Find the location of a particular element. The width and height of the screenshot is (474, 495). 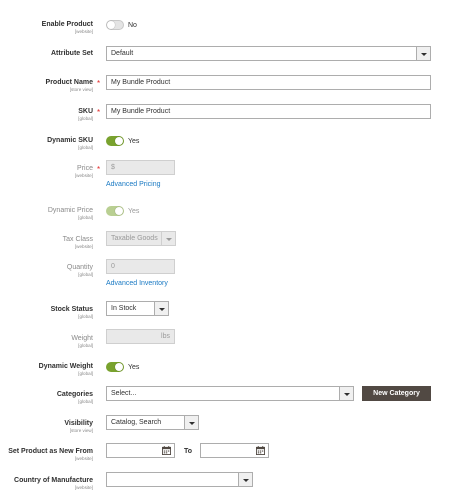

stock-status-scope: [global] is located at coordinates (85, 316).